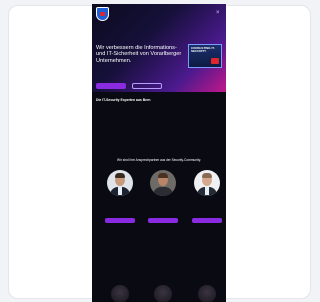 The image size is (320, 302). I want to click on menu-icon: ×, so click(219, 13).